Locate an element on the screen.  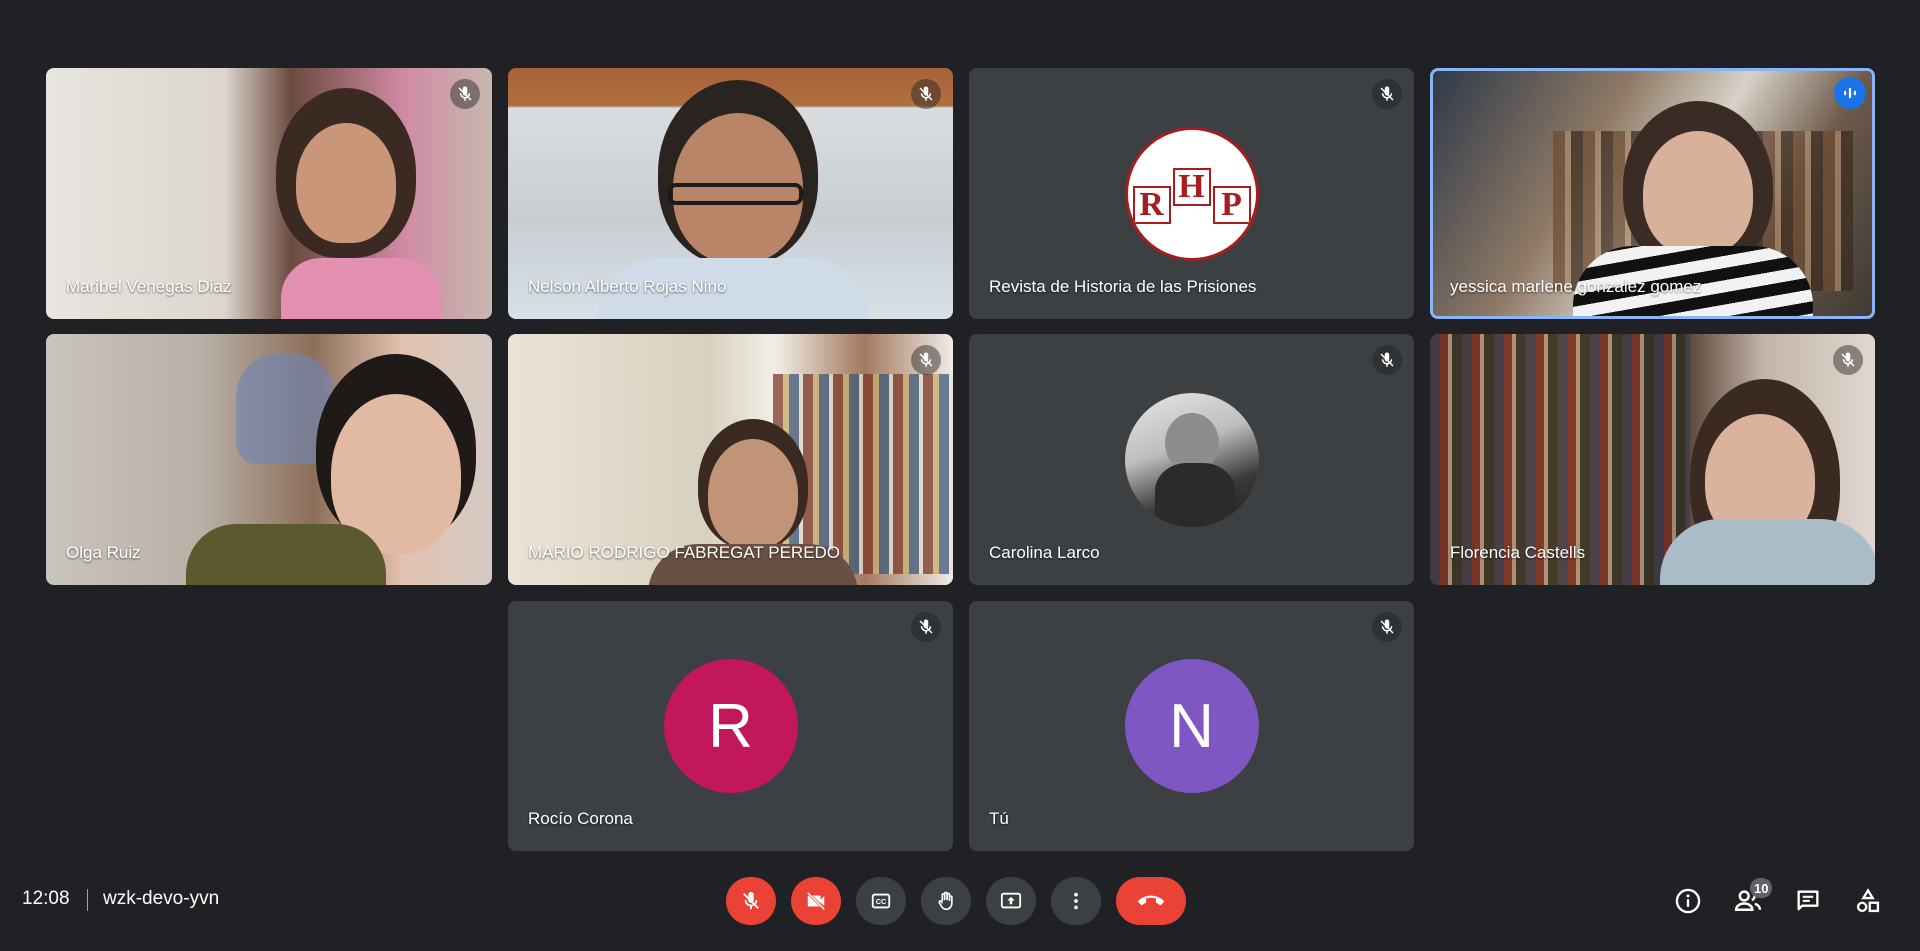
org-logo: R H P is located at coordinates (1191, 193).